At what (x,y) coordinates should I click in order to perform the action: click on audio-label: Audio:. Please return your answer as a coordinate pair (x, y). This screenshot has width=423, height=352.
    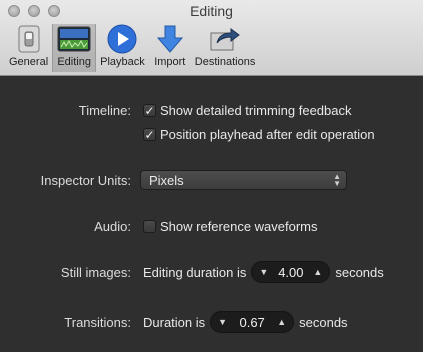
    Looking at the image, I should click on (112, 226).